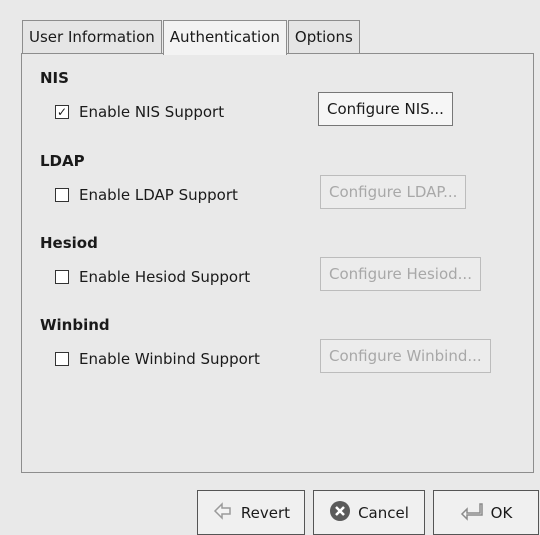 Image resolution: width=540 pixels, height=535 pixels. I want to click on ok-icon, so click(472, 513).